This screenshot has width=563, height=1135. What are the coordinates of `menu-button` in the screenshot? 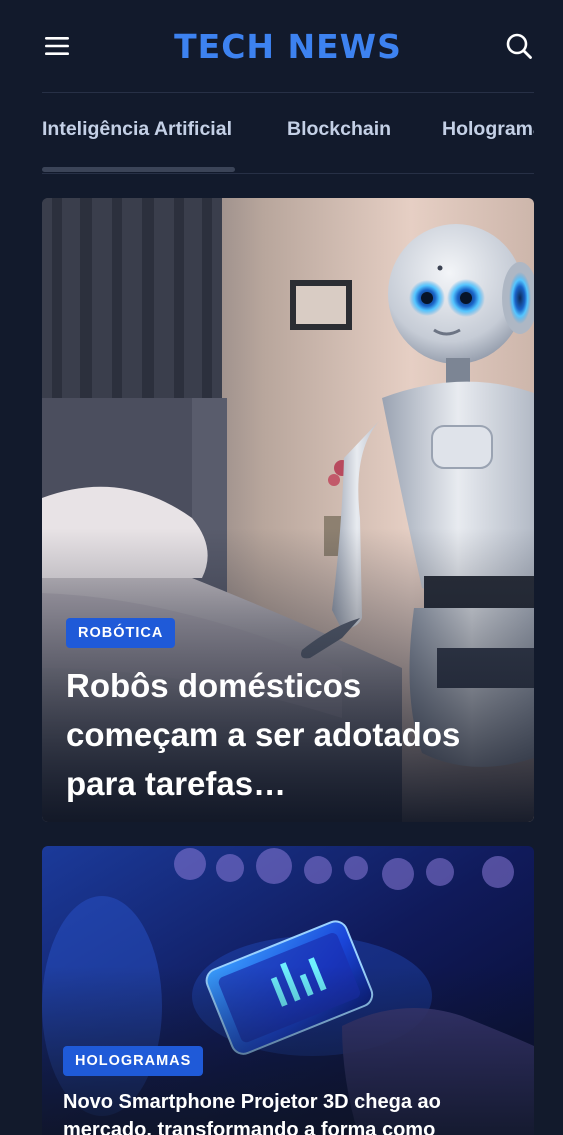 It's located at (57, 46).